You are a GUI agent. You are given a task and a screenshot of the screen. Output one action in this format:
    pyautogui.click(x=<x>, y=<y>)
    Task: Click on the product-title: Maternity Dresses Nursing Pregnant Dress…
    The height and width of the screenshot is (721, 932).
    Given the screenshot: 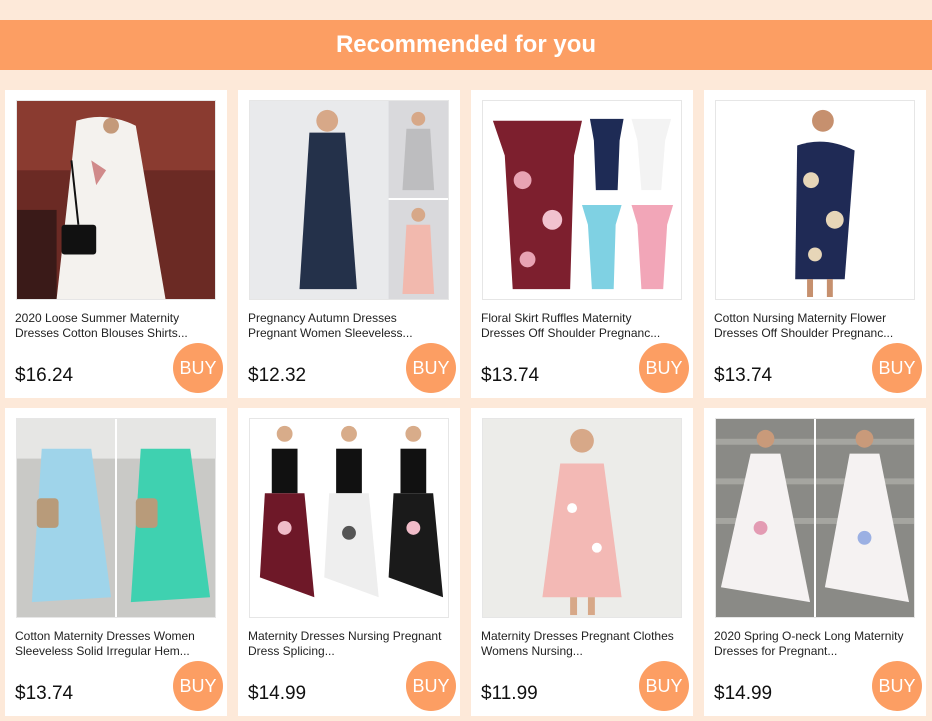 What is the action you would take?
    pyautogui.click(x=346, y=644)
    